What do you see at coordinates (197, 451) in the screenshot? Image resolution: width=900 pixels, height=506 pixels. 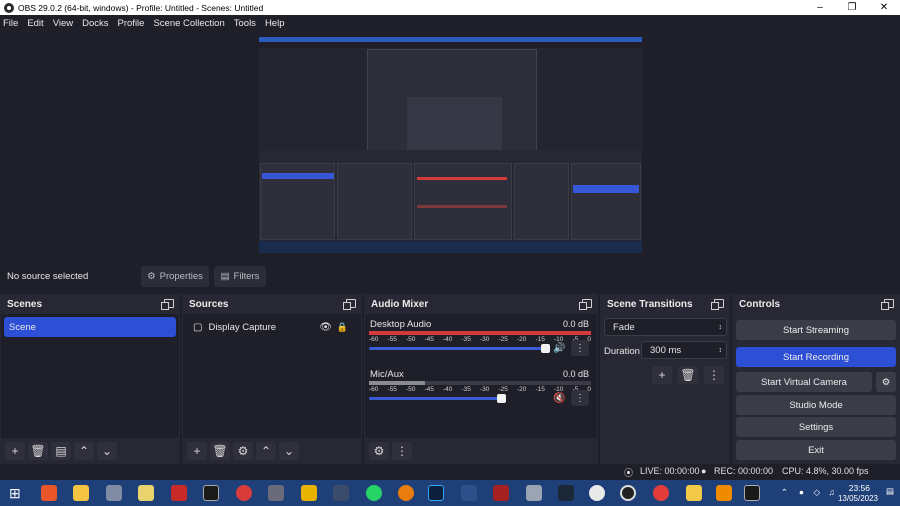 I see `add-source-button: +` at bounding box center [197, 451].